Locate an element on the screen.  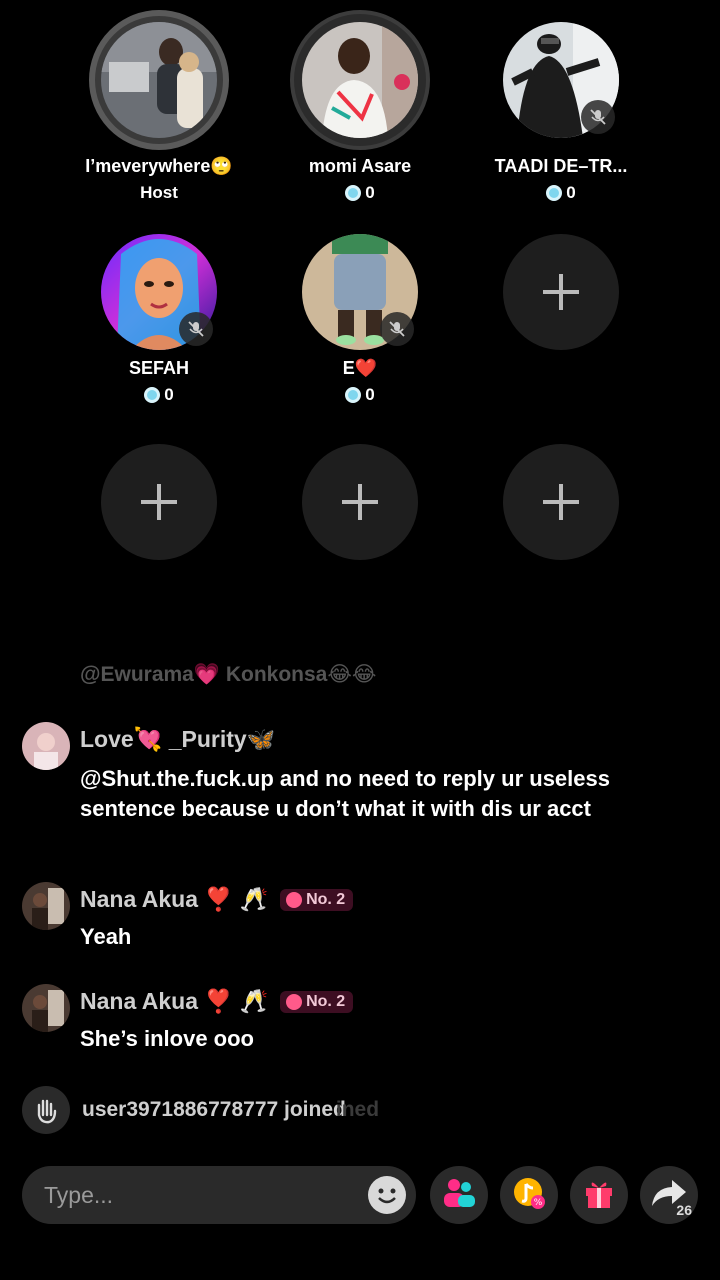
guest-avatar-ring is located at coordinates (360, 80).